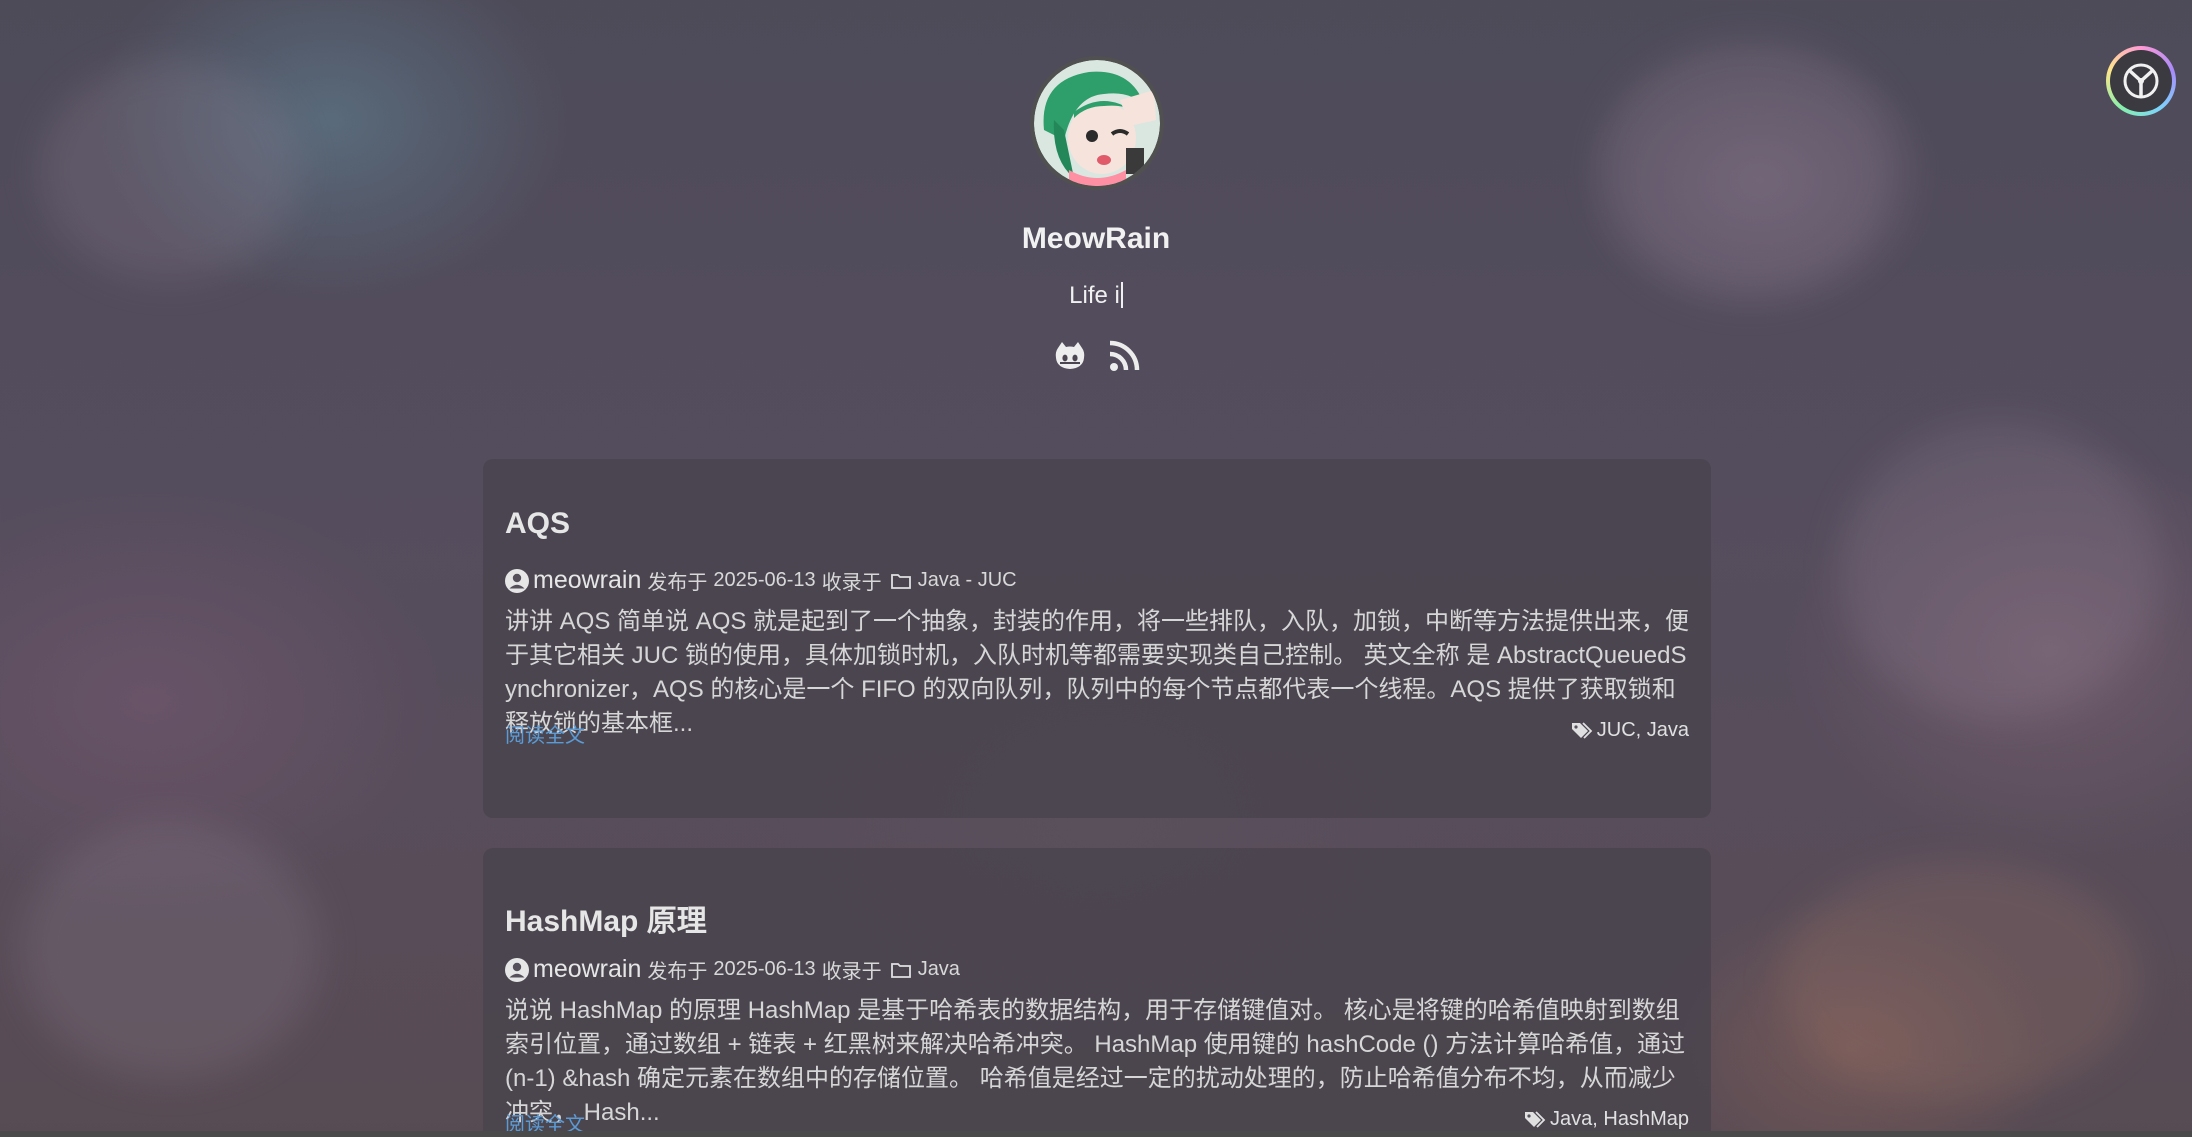 The height and width of the screenshot is (1137, 2192). I want to click on avatar, so click(1097, 123).